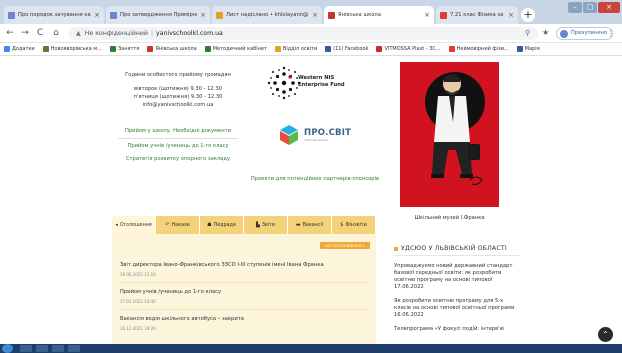  What do you see at coordinates (359, 15) in the screenshot?
I see `tab-title: Янівська школа` at bounding box center [359, 15].